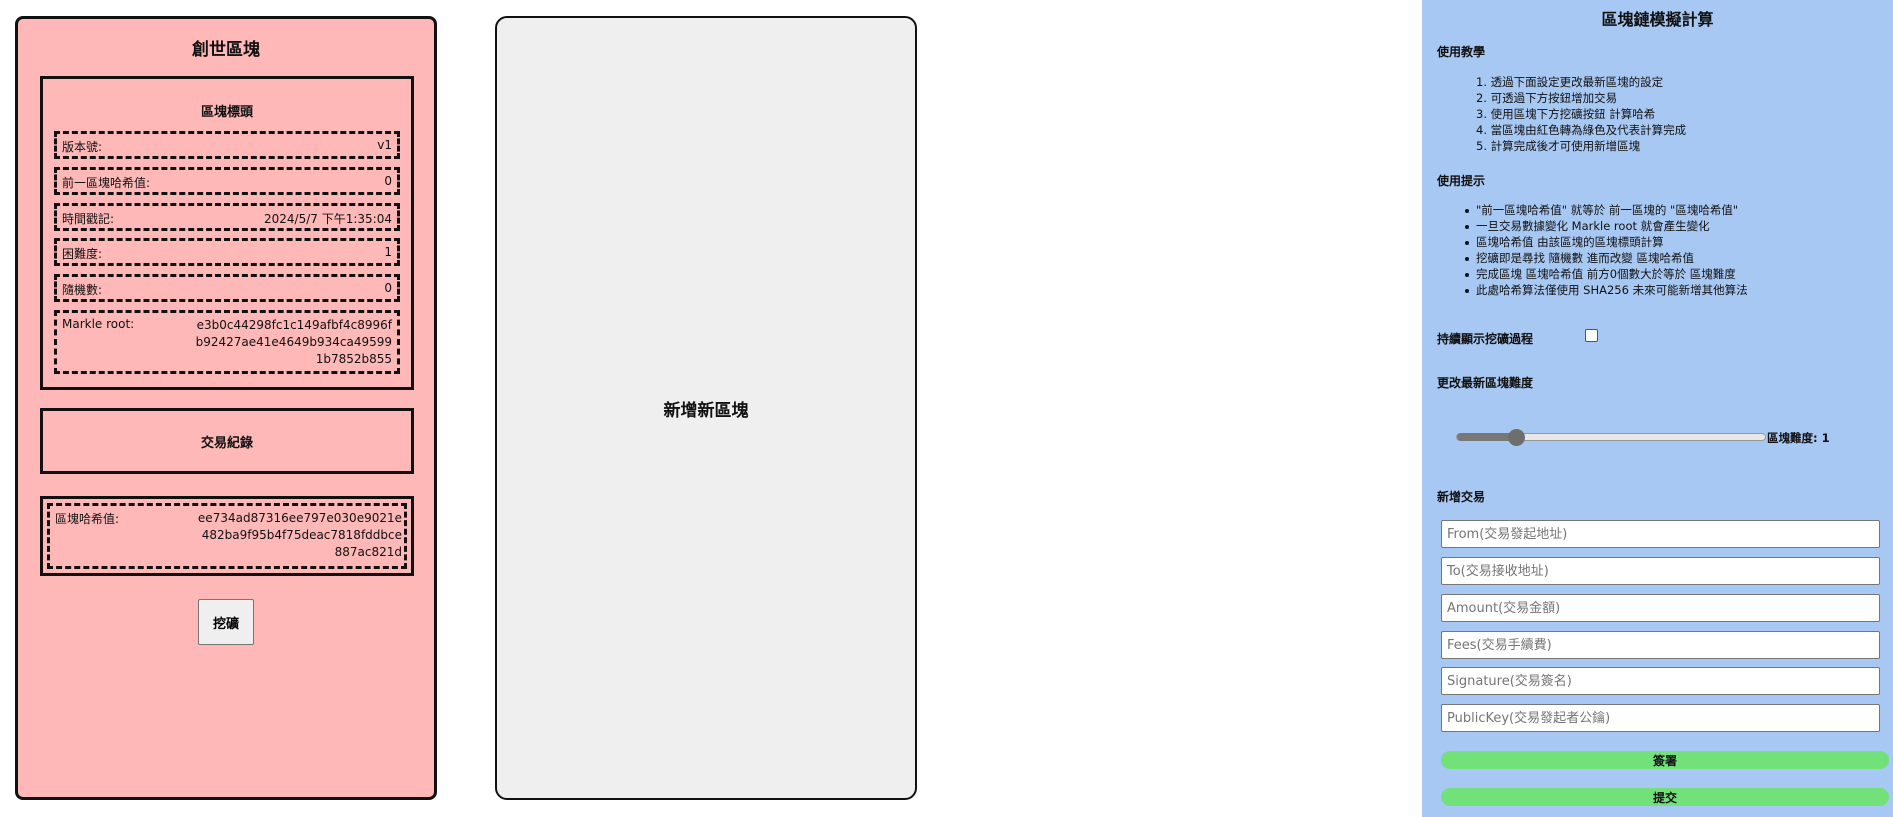 This screenshot has height=817, width=1893. I want to click on sign-button: 簽署, so click(1665, 760).